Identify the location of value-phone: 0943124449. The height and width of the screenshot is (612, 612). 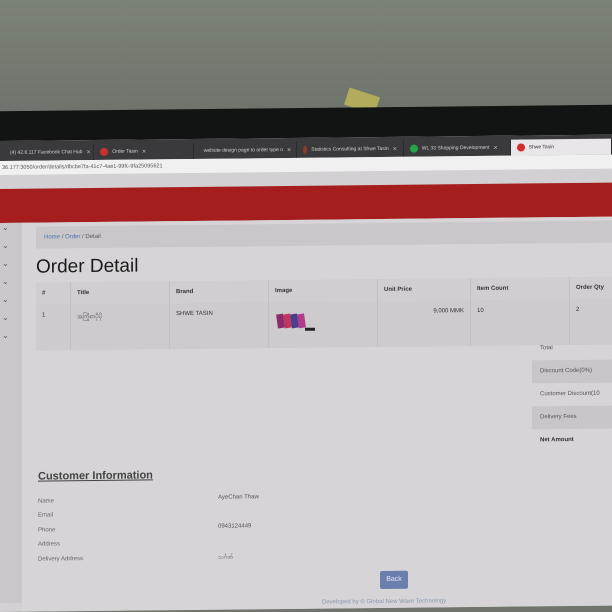
(235, 526).